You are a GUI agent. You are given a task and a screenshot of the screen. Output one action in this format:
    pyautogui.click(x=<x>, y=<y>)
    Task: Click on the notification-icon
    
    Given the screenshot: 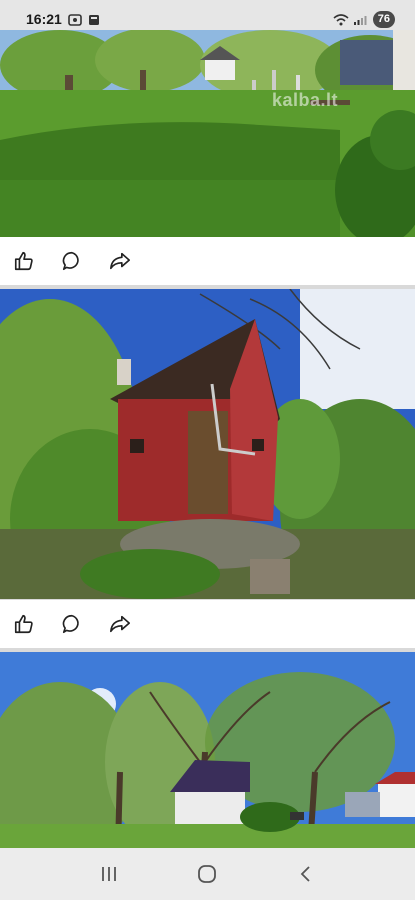 What is the action you would take?
    pyautogui.click(x=95, y=19)
    